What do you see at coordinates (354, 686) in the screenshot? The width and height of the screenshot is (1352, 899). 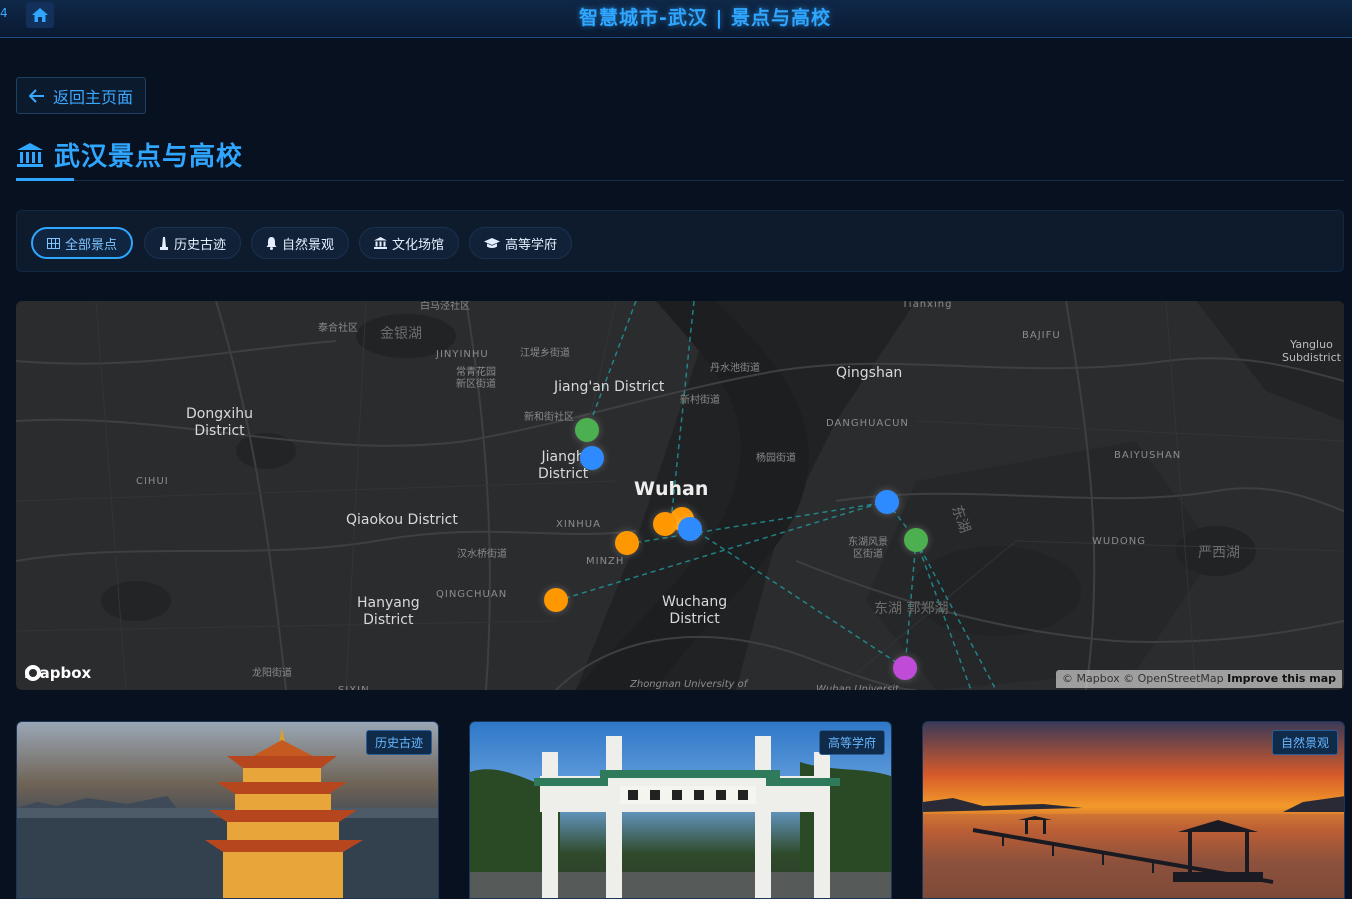 I see `map-label-sixin: SIXIN` at bounding box center [354, 686].